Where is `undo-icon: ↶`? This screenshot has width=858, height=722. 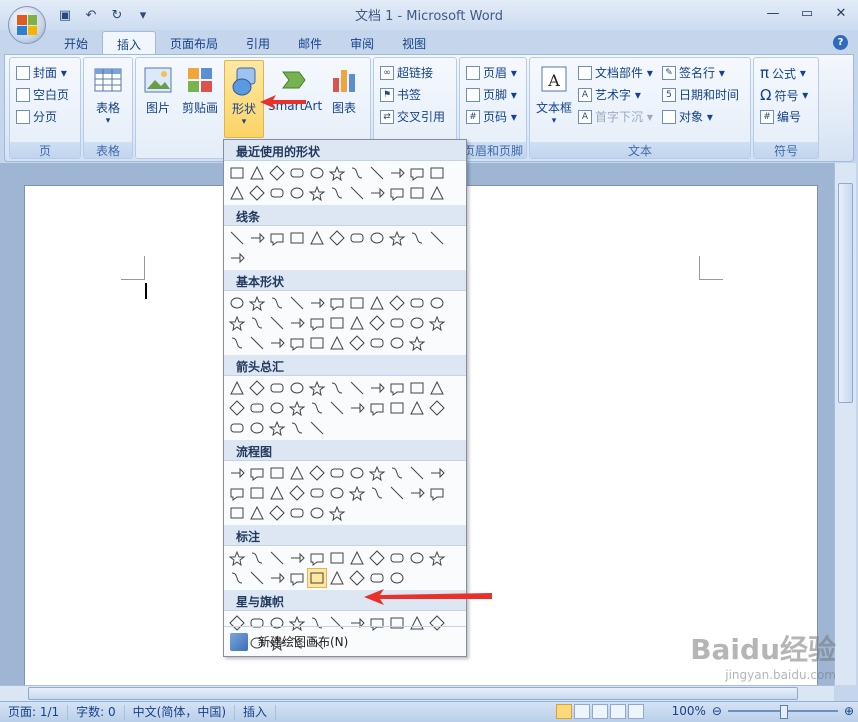
undo-icon: ↶ is located at coordinates (91, 15).